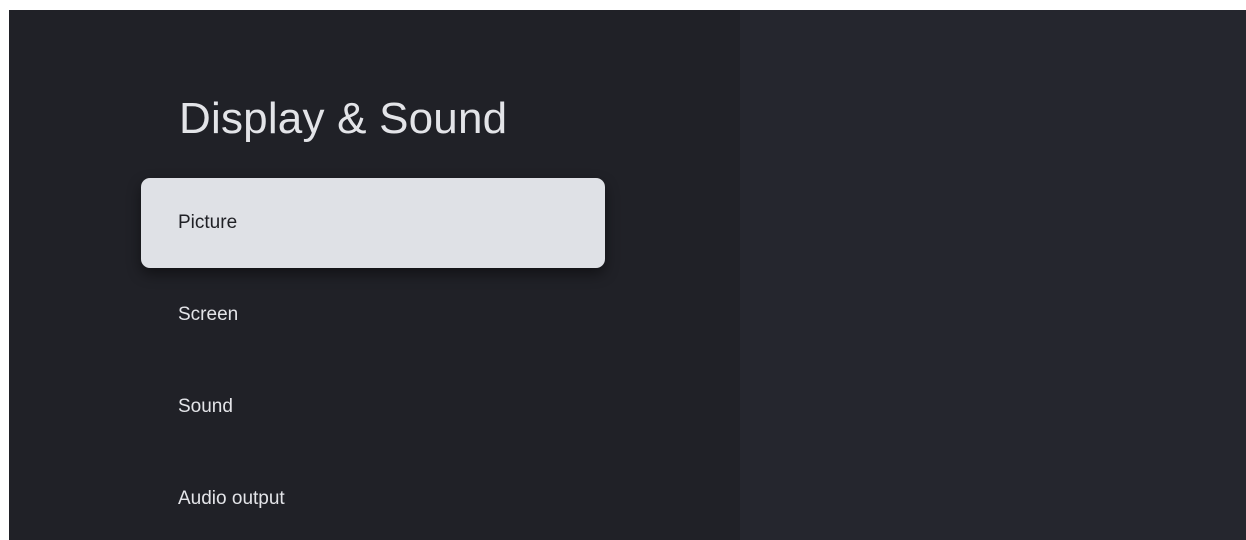 This screenshot has height=540, width=1246. I want to click on menu-item-screen: Screen, so click(373, 315).